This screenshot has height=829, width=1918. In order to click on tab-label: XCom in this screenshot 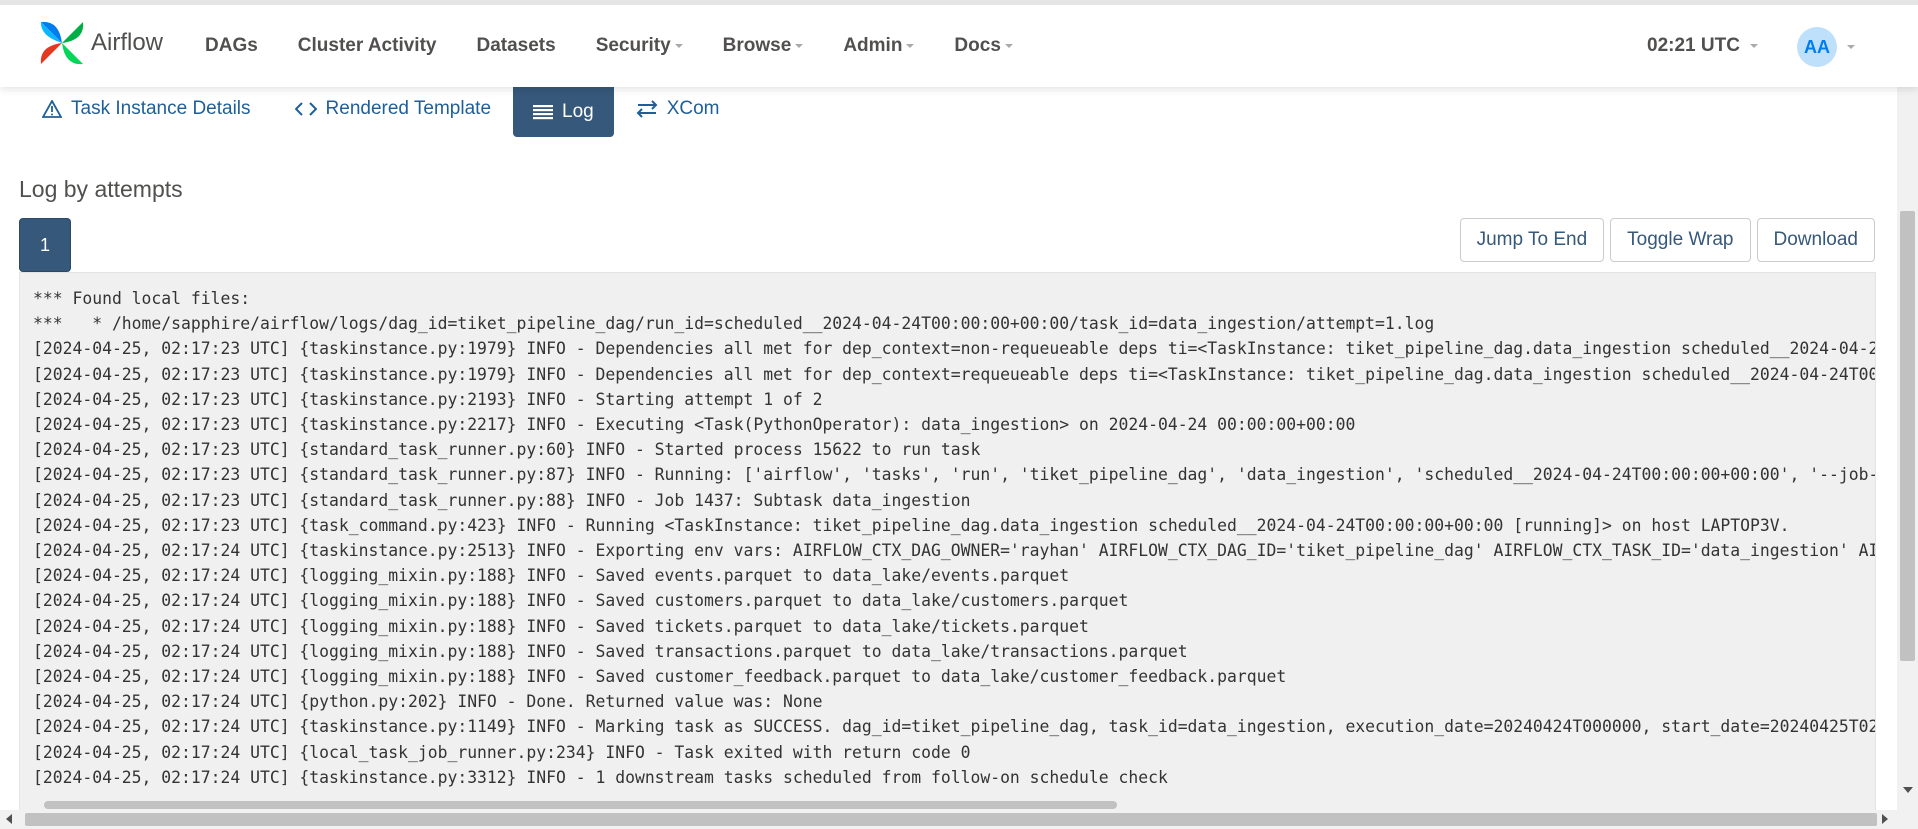, I will do `click(693, 108)`.